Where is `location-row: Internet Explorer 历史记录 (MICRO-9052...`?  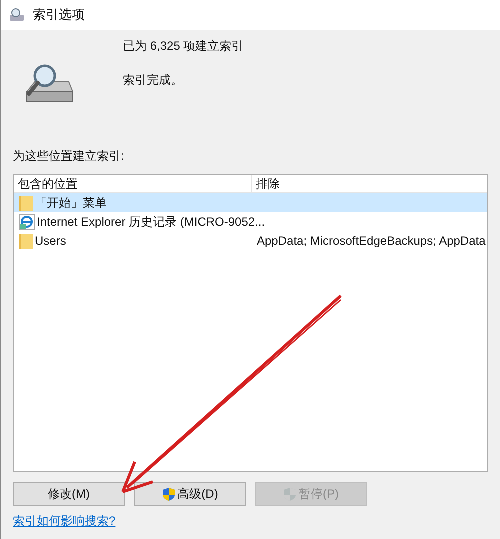 location-row: Internet Explorer 历史记录 (MICRO-9052... is located at coordinates (250, 221).